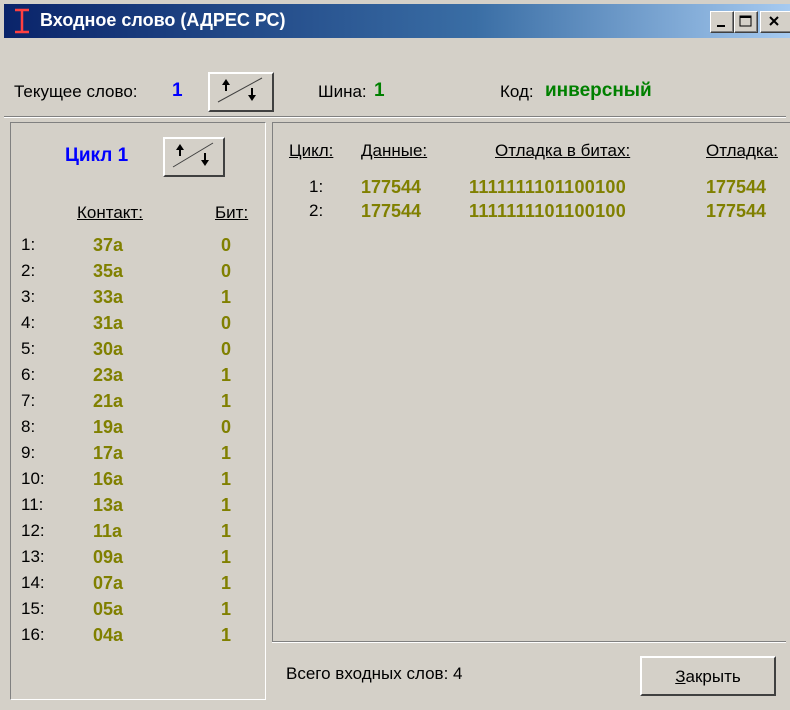  Describe the element at coordinates (138, 430) in the screenshot. I see `list-item: 8: 19a 0` at that location.